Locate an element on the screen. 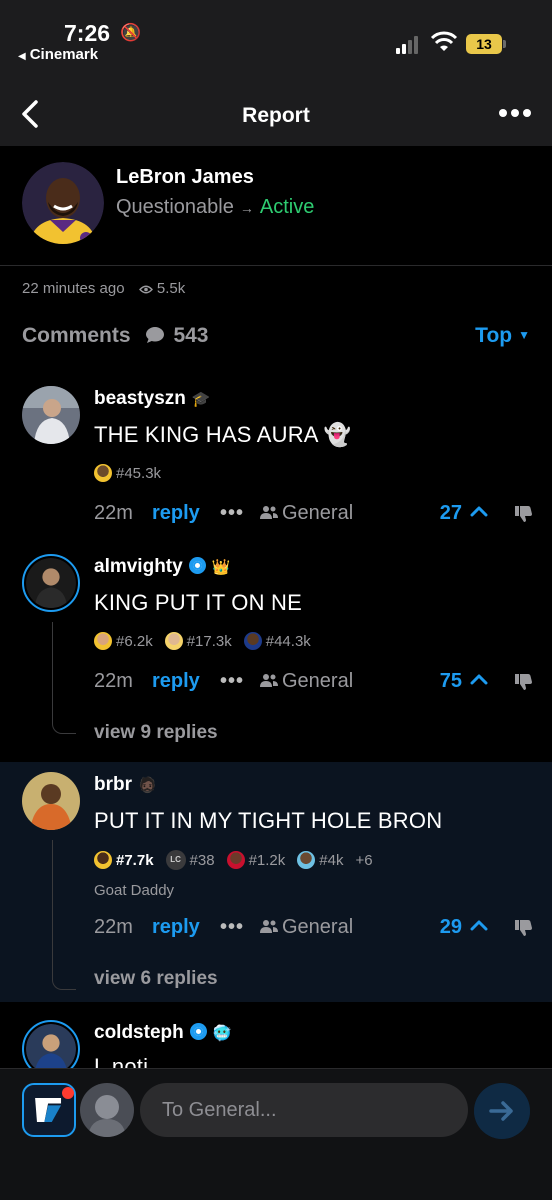 This screenshot has width=552, height=1200. comments-label: Comments is located at coordinates (76, 335).